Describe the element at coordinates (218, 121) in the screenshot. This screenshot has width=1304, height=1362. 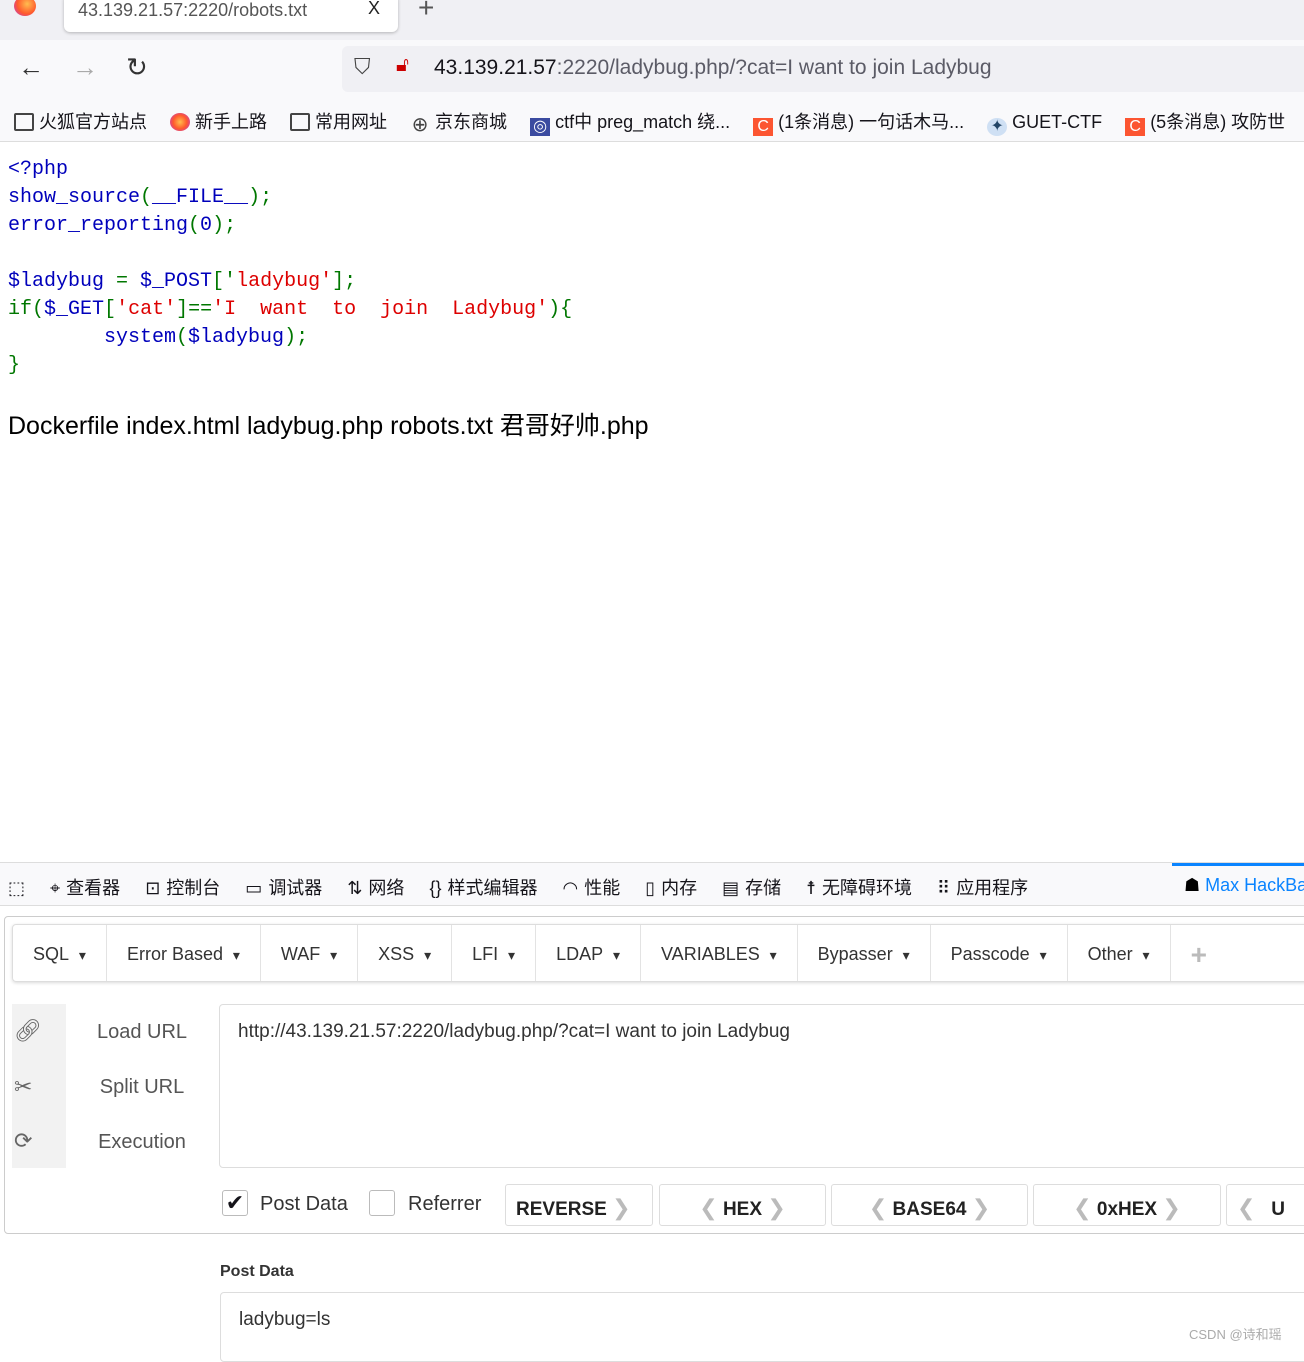
I see `bookmark-item: 新手上路` at that location.